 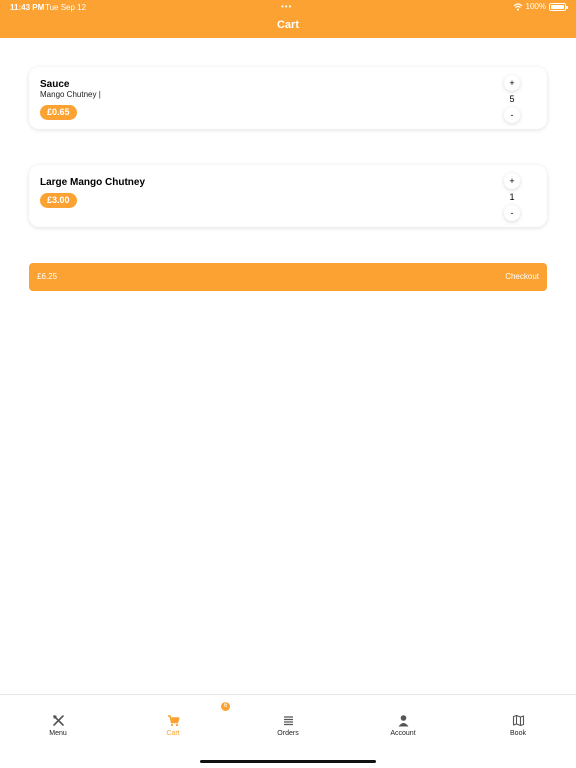 I want to click on battery-percent: 100%, so click(x=535, y=6).